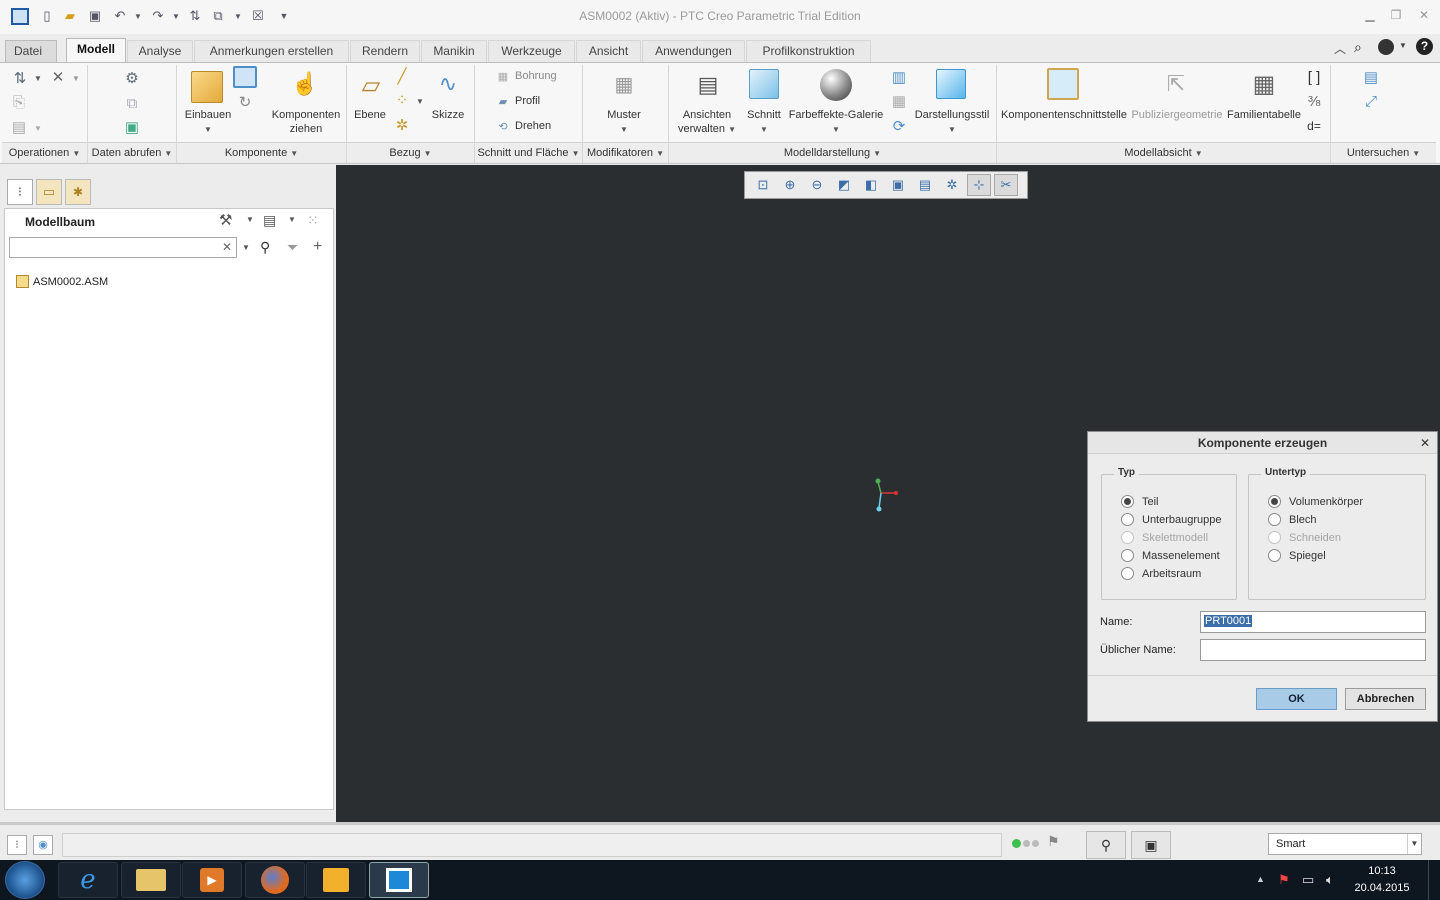 The width and height of the screenshot is (1440, 900). Describe the element at coordinates (31, 58) in the screenshot. I see `tab-datei: Datei ▼` at that location.